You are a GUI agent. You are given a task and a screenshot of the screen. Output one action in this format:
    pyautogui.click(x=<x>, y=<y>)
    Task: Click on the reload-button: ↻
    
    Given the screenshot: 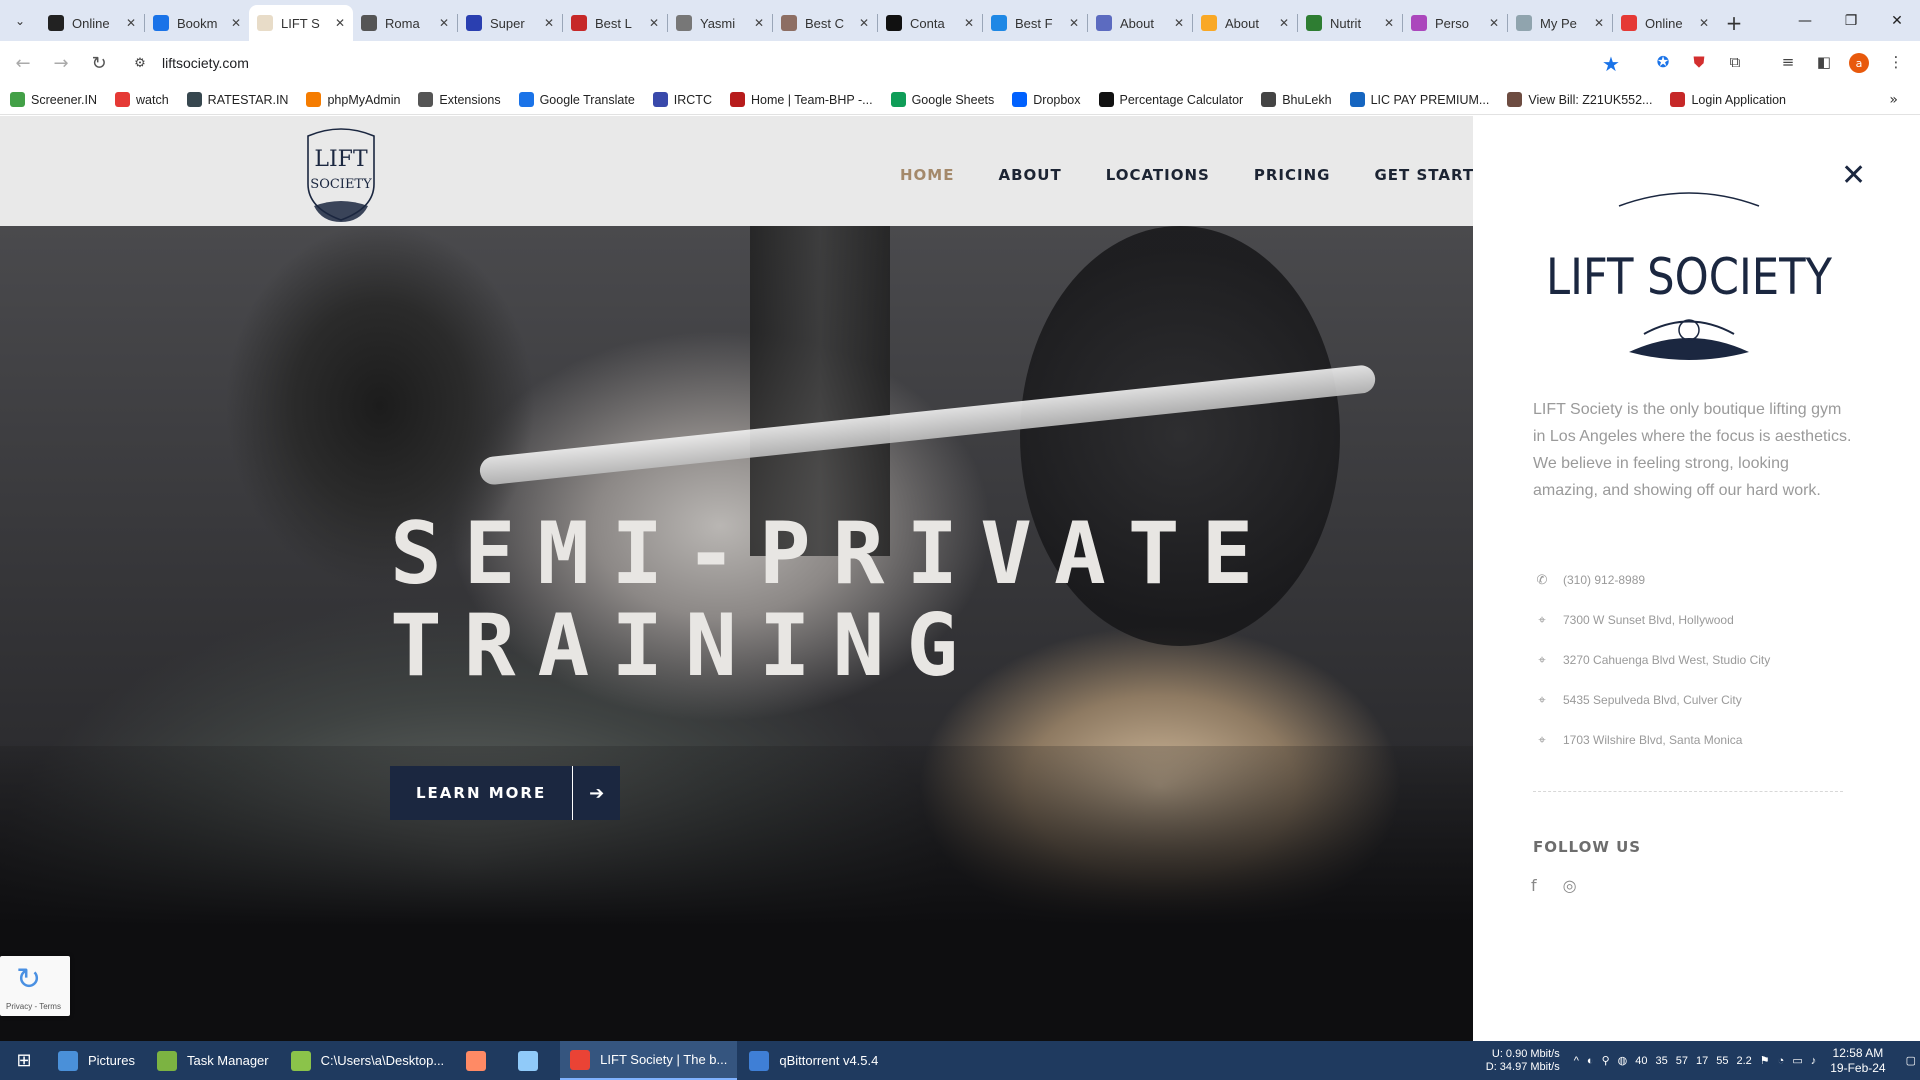 What is the action you would take?
    pyautogui.click(x=99, y=63)
    